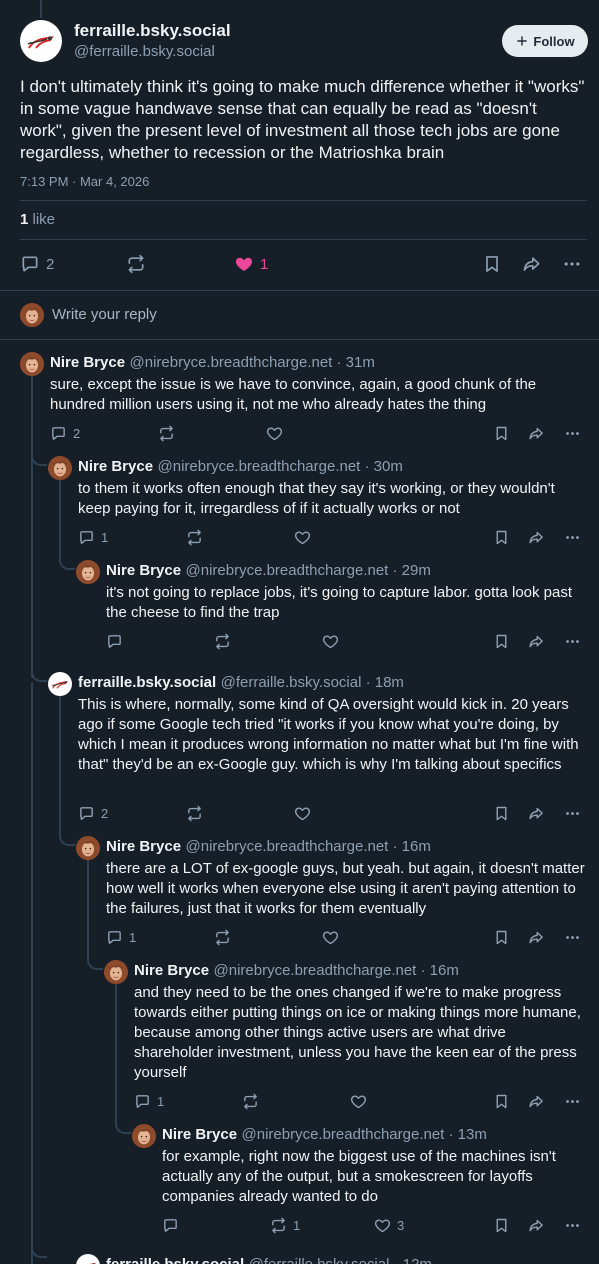 This screenshot has height=1264, width=599. I want to click on likes-summary: 1 like, so click(37, 219).